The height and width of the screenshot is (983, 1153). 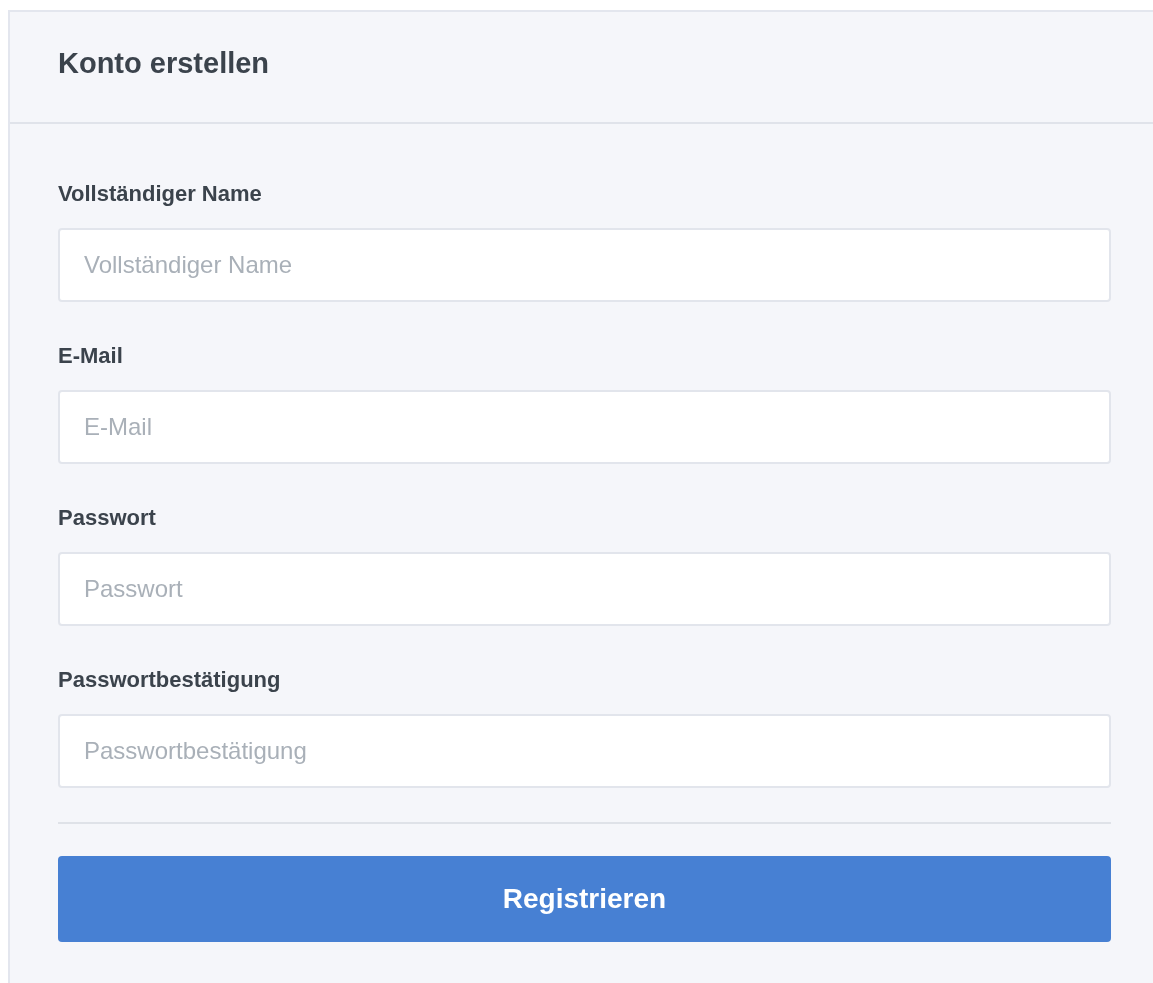 I want to click on field-label: E-Mail, so click(x=91, y=356).